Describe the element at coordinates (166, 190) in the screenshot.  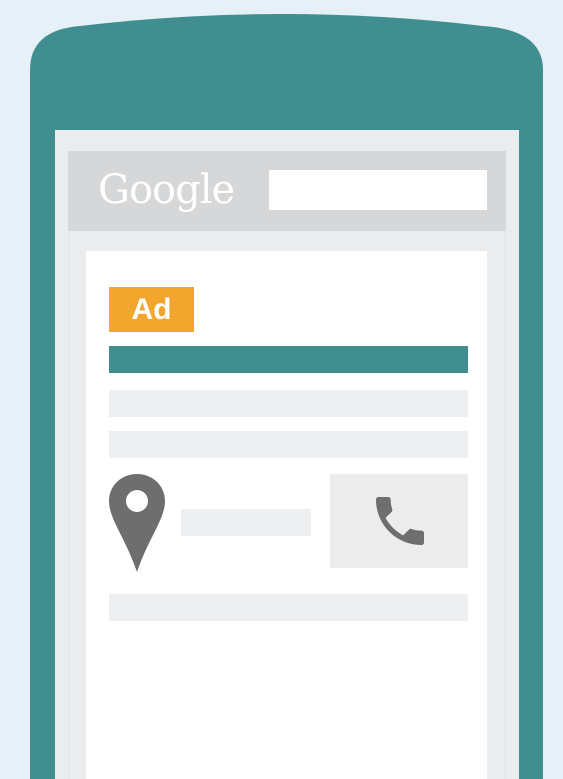
I see `google-logo: Google` at that location.